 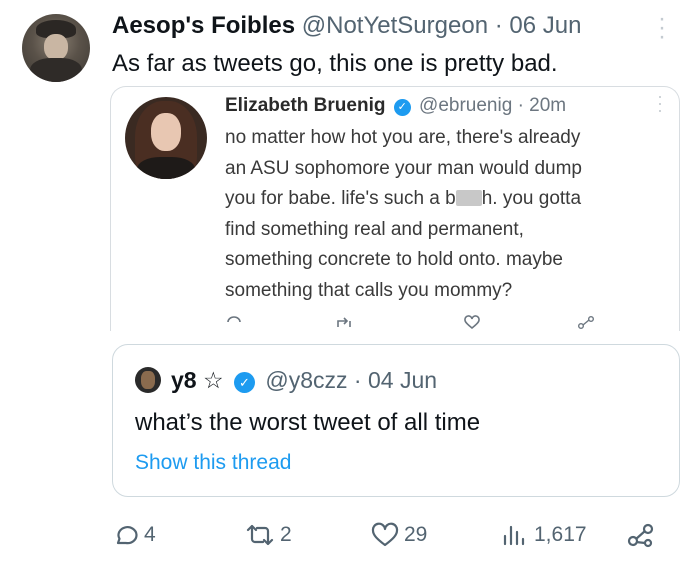 What do you see at coordinates (166, 138) in the screenshot?
I see `media-author-avatar` at bounding box center [166, 138].